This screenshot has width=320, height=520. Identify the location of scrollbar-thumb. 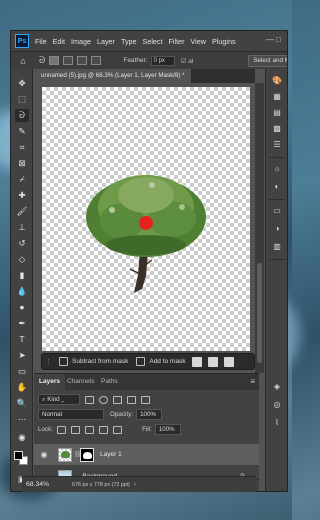
(259, 313).